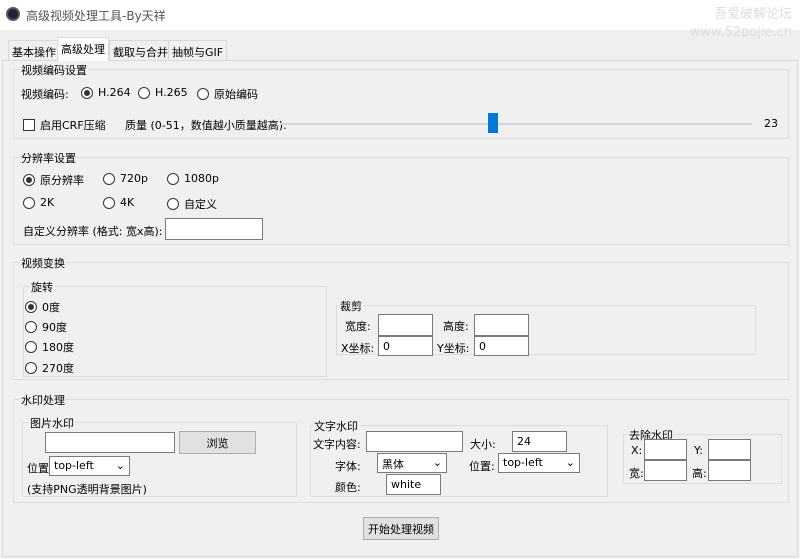 Image resolution: width=800 pixels, height=559 pixels. I want to click on custom-res-input, so click(214, 229).